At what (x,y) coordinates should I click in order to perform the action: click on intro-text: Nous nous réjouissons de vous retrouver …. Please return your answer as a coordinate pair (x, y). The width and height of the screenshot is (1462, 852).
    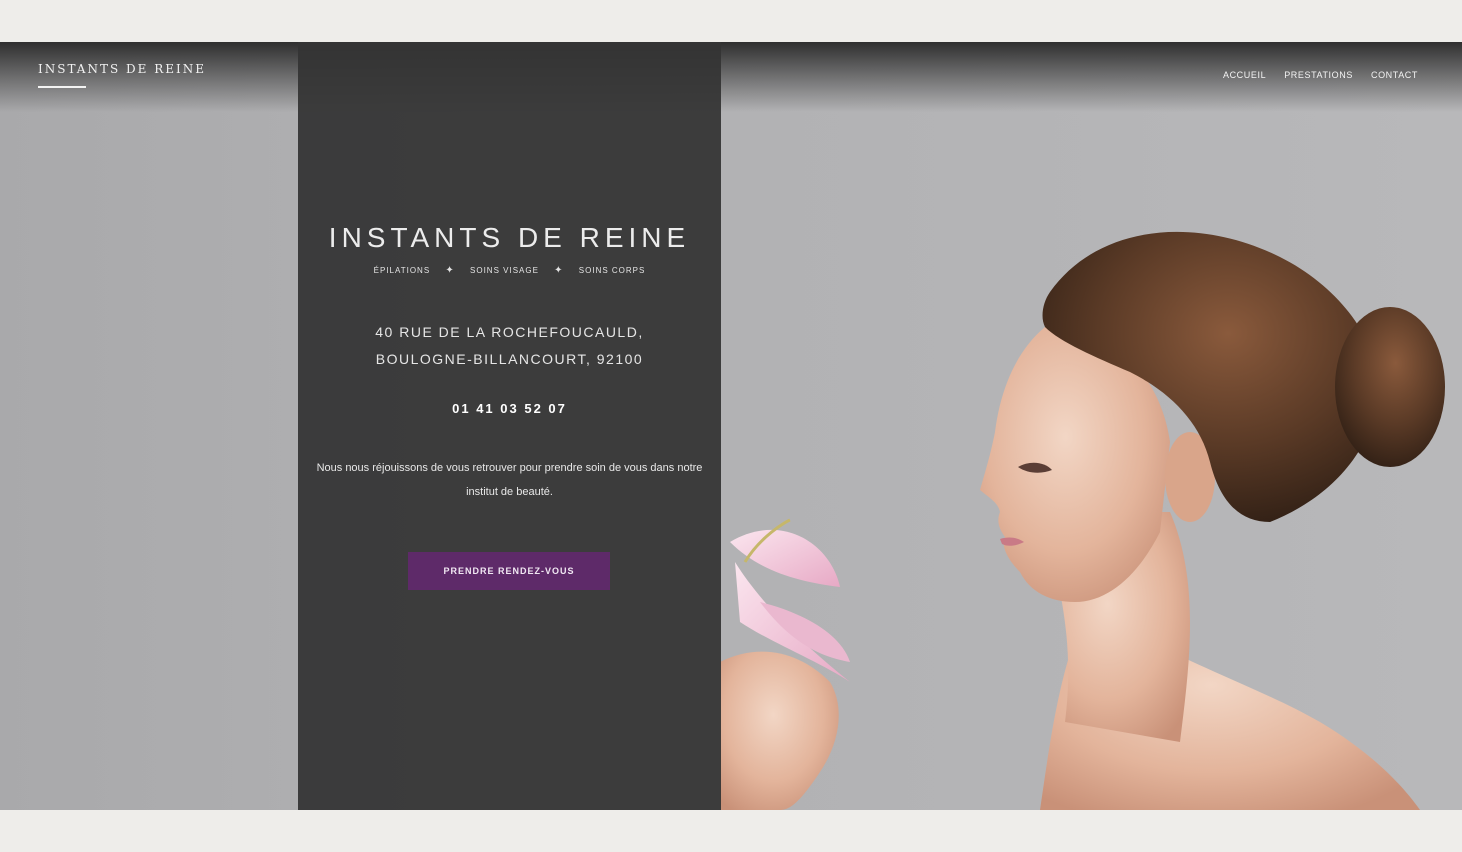
    Looking at the image, I should click on (509, 480).